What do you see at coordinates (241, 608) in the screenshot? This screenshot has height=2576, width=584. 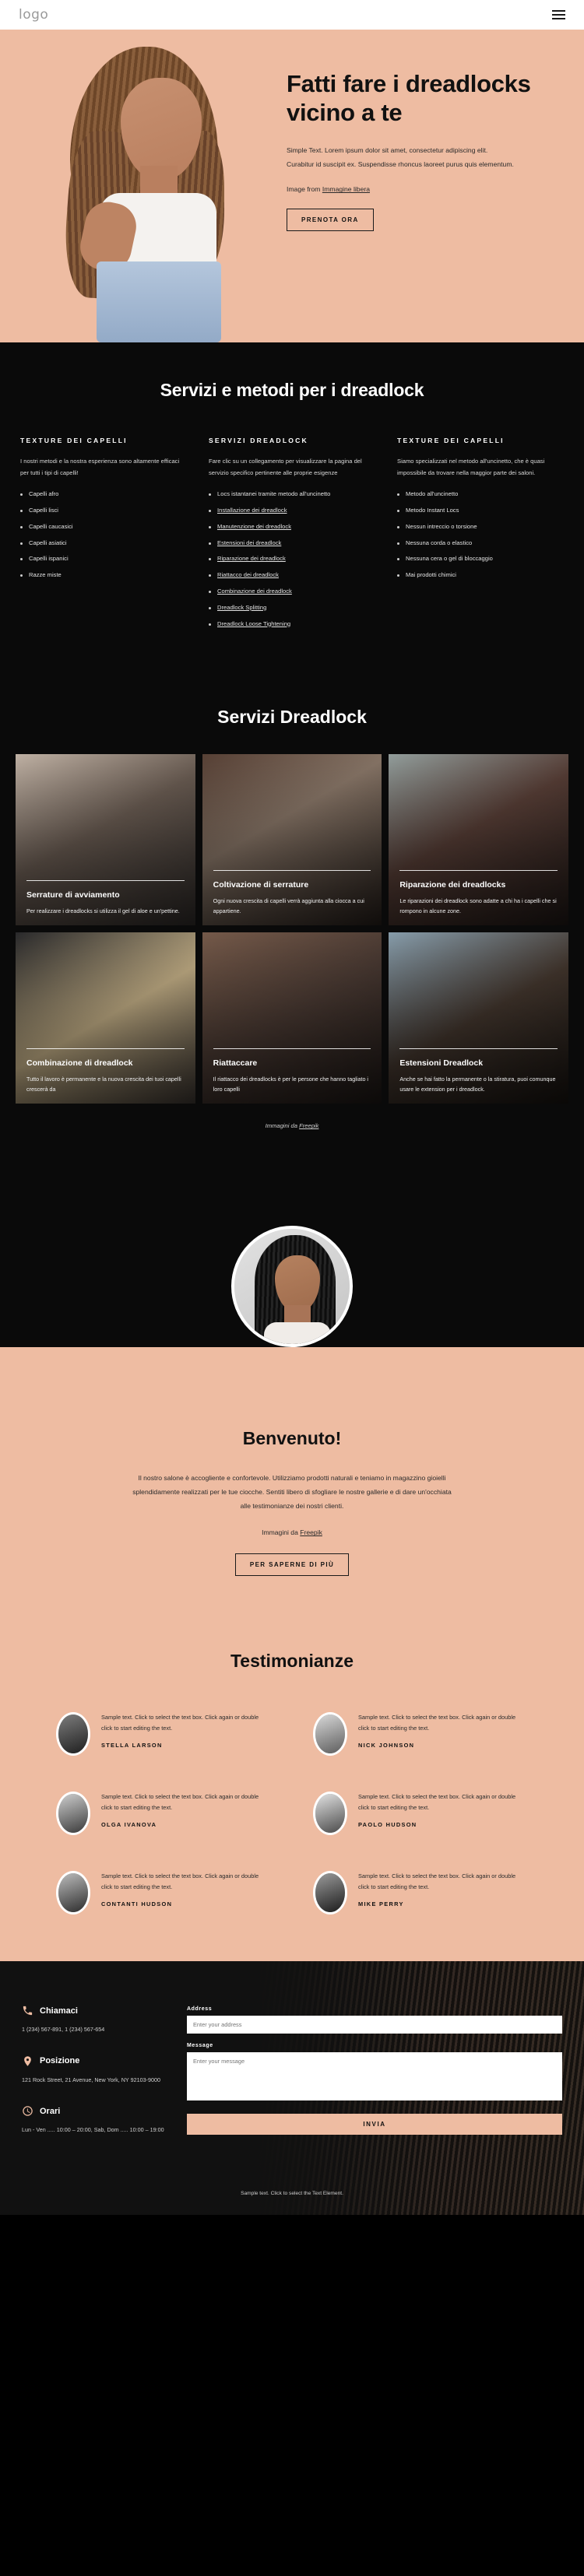 I see `service-link: Dreadlock Splitting` at bounding box center [241, 608].